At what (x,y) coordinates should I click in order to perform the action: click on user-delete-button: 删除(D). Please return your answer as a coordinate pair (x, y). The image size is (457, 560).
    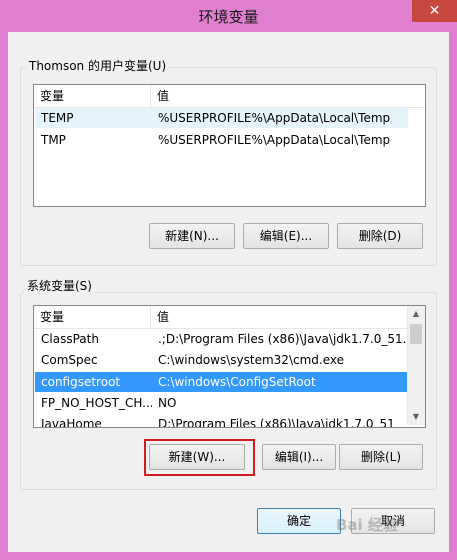
    Looking at the image, I should click on (380, 236).